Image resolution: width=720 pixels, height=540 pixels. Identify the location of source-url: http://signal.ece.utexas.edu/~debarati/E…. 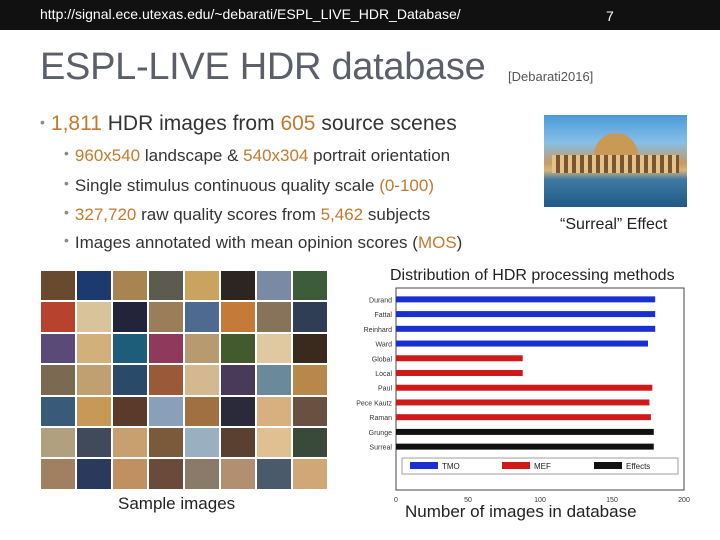
(250, 14).